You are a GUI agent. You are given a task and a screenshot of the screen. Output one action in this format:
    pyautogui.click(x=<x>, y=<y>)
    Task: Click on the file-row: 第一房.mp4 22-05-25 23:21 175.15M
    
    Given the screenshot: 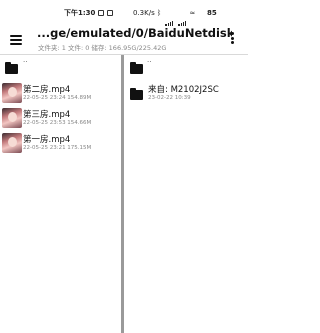 What is the action you would take?
    pyautogui.click(x=60, y=144)
    